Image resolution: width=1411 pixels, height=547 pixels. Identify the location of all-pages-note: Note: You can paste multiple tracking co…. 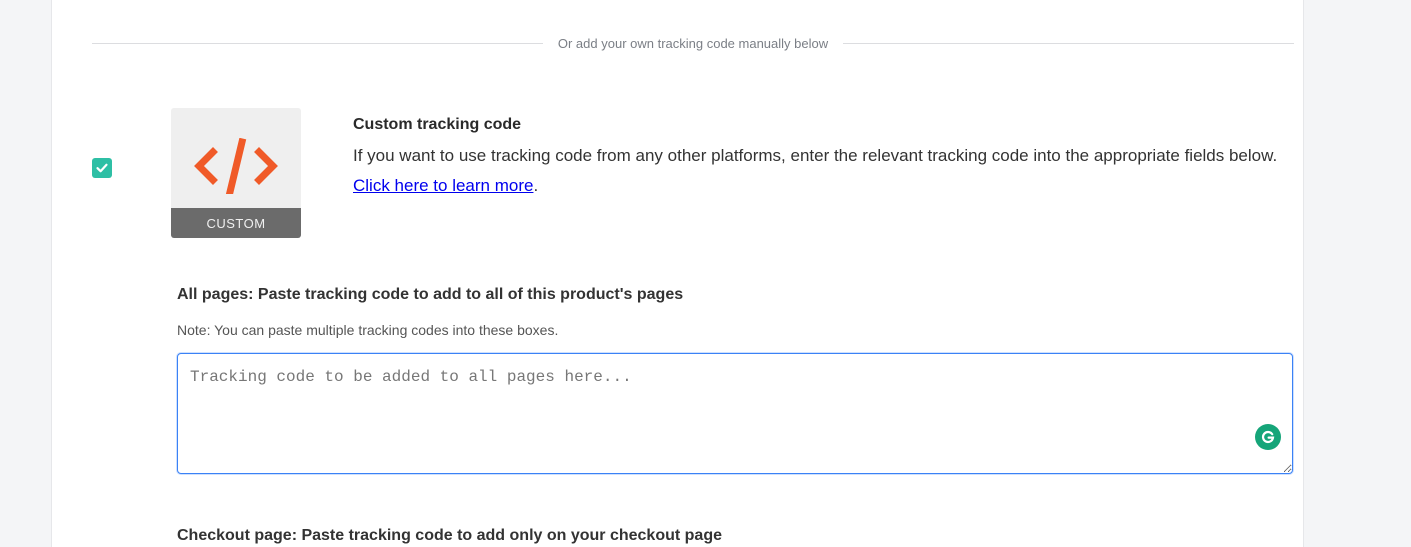
(368, 330).